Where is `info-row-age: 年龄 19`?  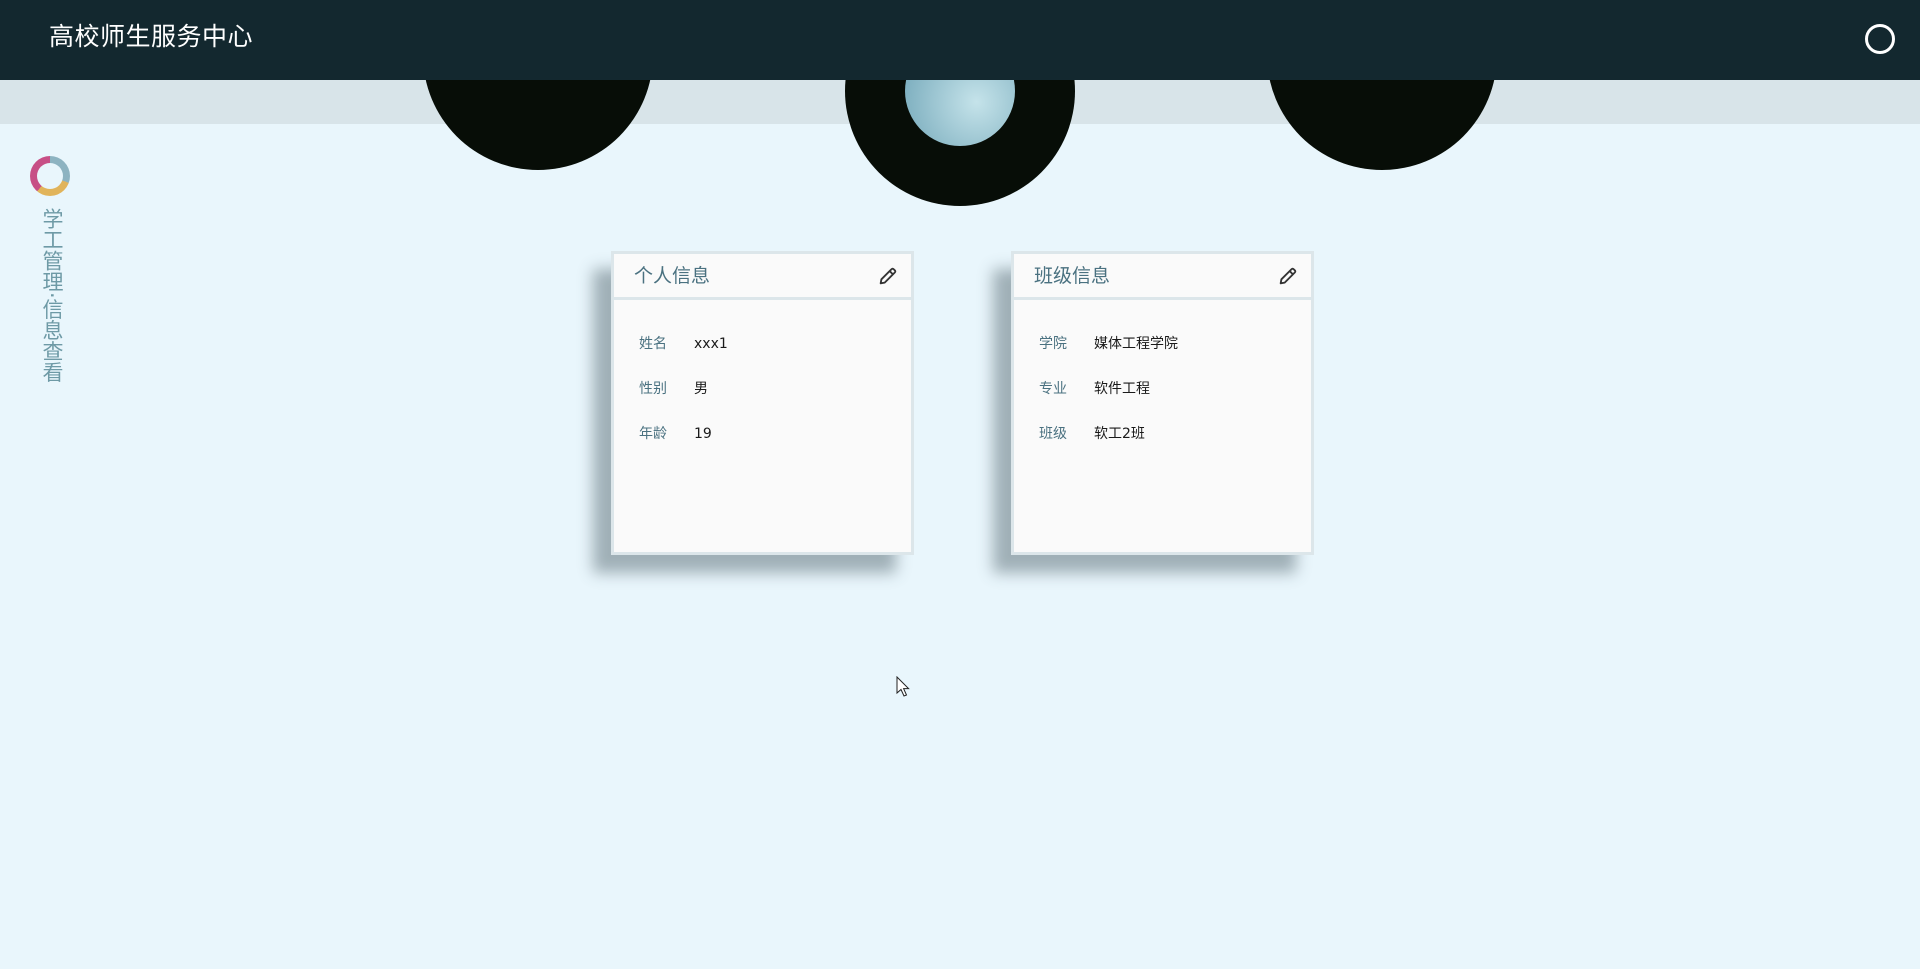 info-row-age: 年龄 19 is located at coordinates (762, 431).